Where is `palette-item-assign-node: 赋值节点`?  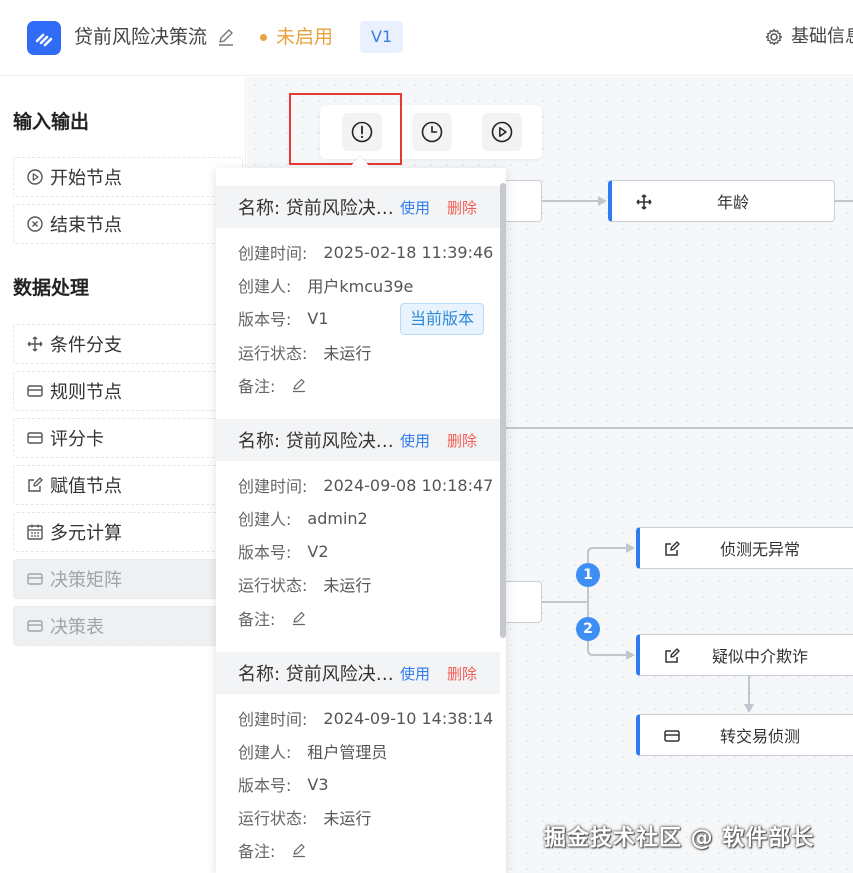 palette-item-assign-node: 赋值节点 is located at coordinates (128, 485).